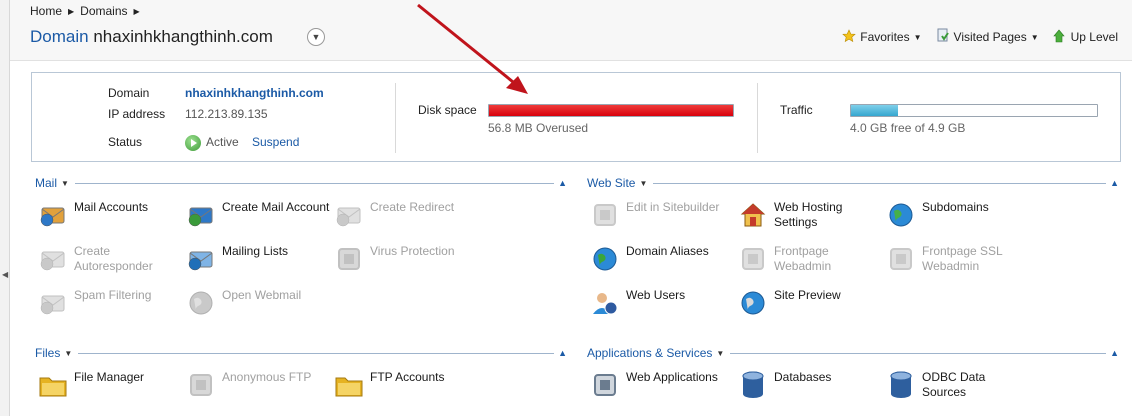 This screenshot has height=416, width=1132. What do you see at coordinates (46, 11) in the screenshot?
I see `breadcrumb-home: Home` at bounding box center [46, 11].